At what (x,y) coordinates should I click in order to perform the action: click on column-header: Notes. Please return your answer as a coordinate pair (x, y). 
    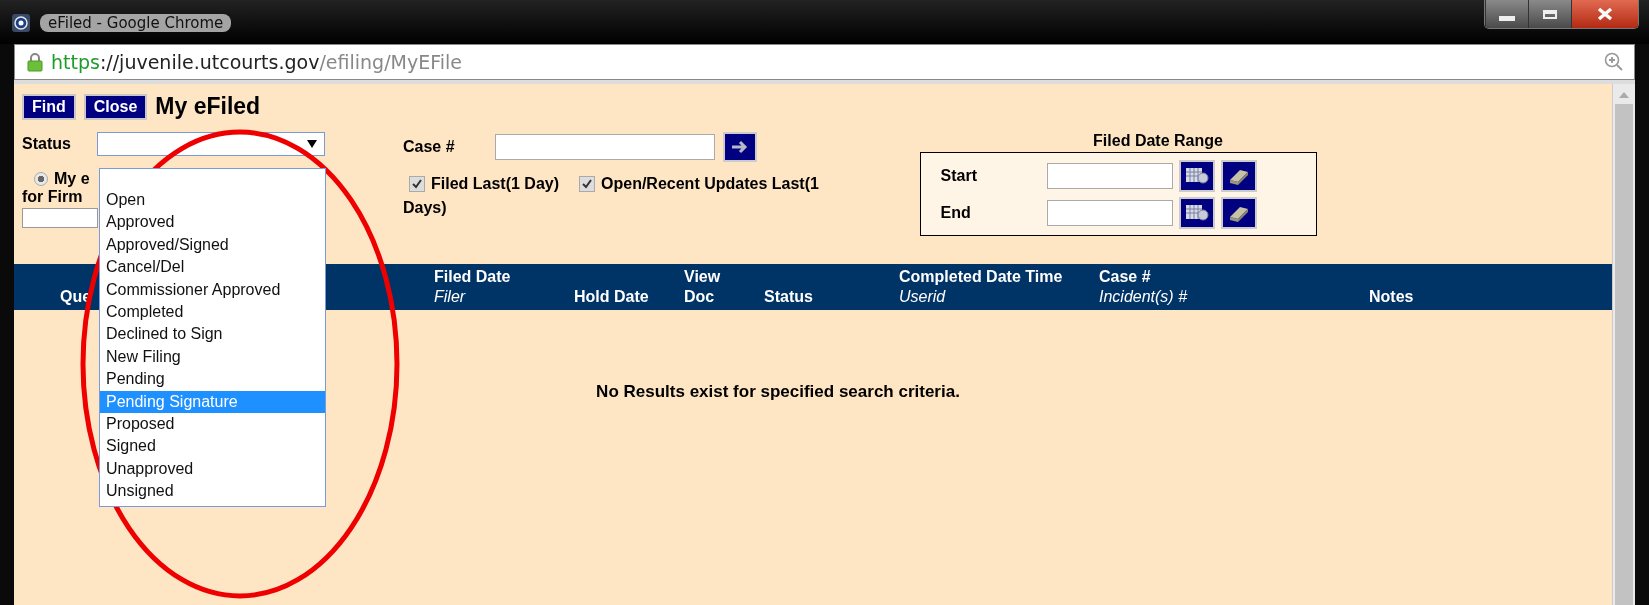
    Looking at the image, I should click on (1391, 297).